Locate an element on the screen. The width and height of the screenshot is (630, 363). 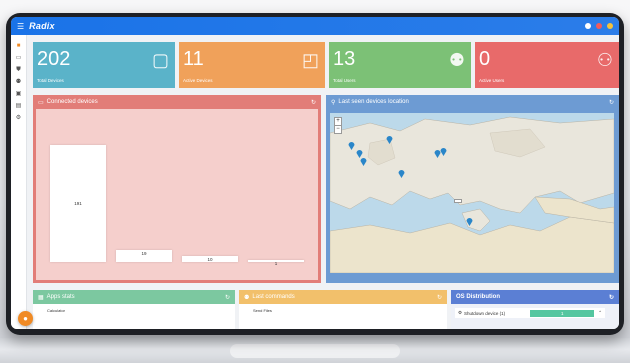
tile-label: Total Users is located at coordinates (344, 80).